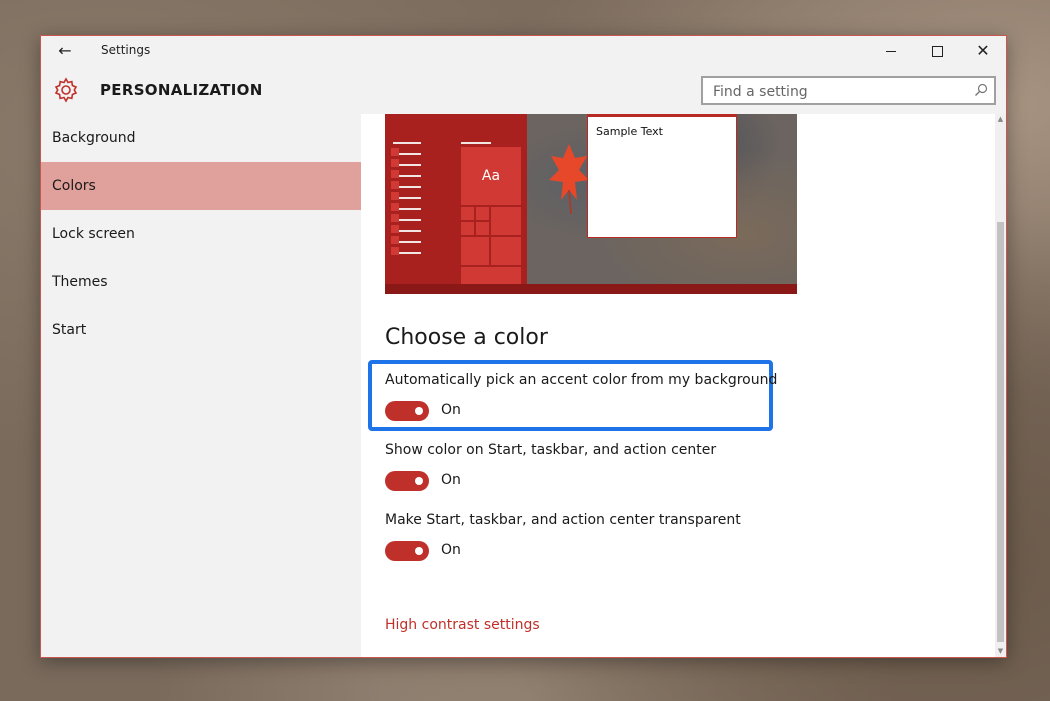  I want to click on scroll-up-arrow: ▲, so click(1000, 119).